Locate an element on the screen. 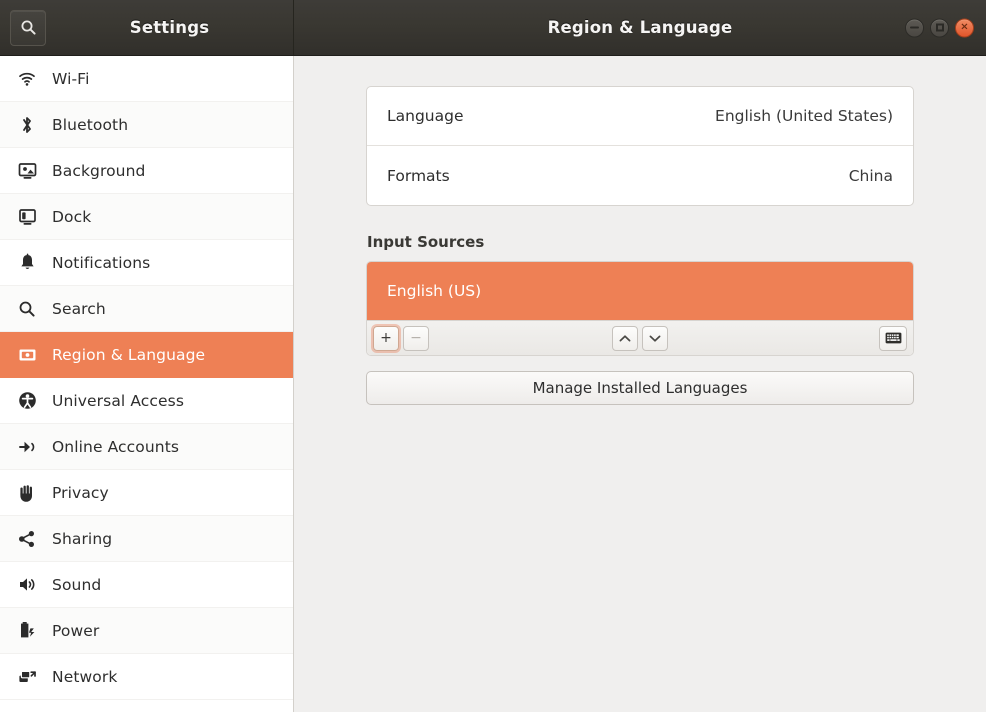 The image size is (986, 712). background-icon is located at coordinates (27, 171).